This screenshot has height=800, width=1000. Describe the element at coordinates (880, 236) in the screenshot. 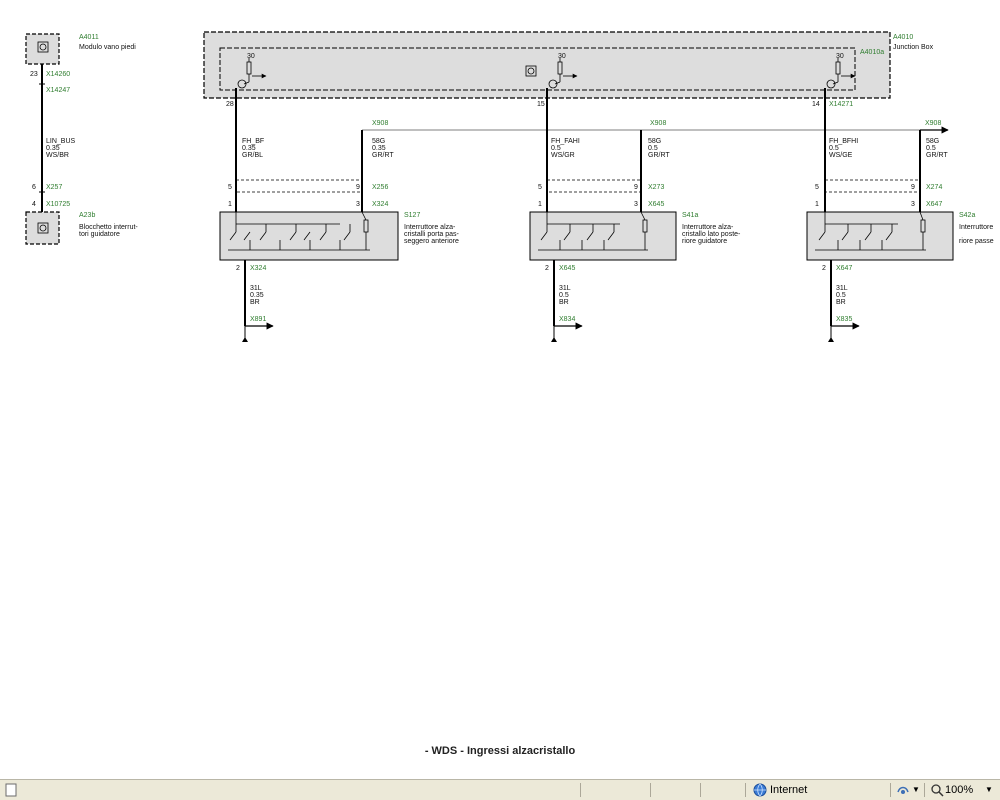

I see `switch-box-s42a` at that location.